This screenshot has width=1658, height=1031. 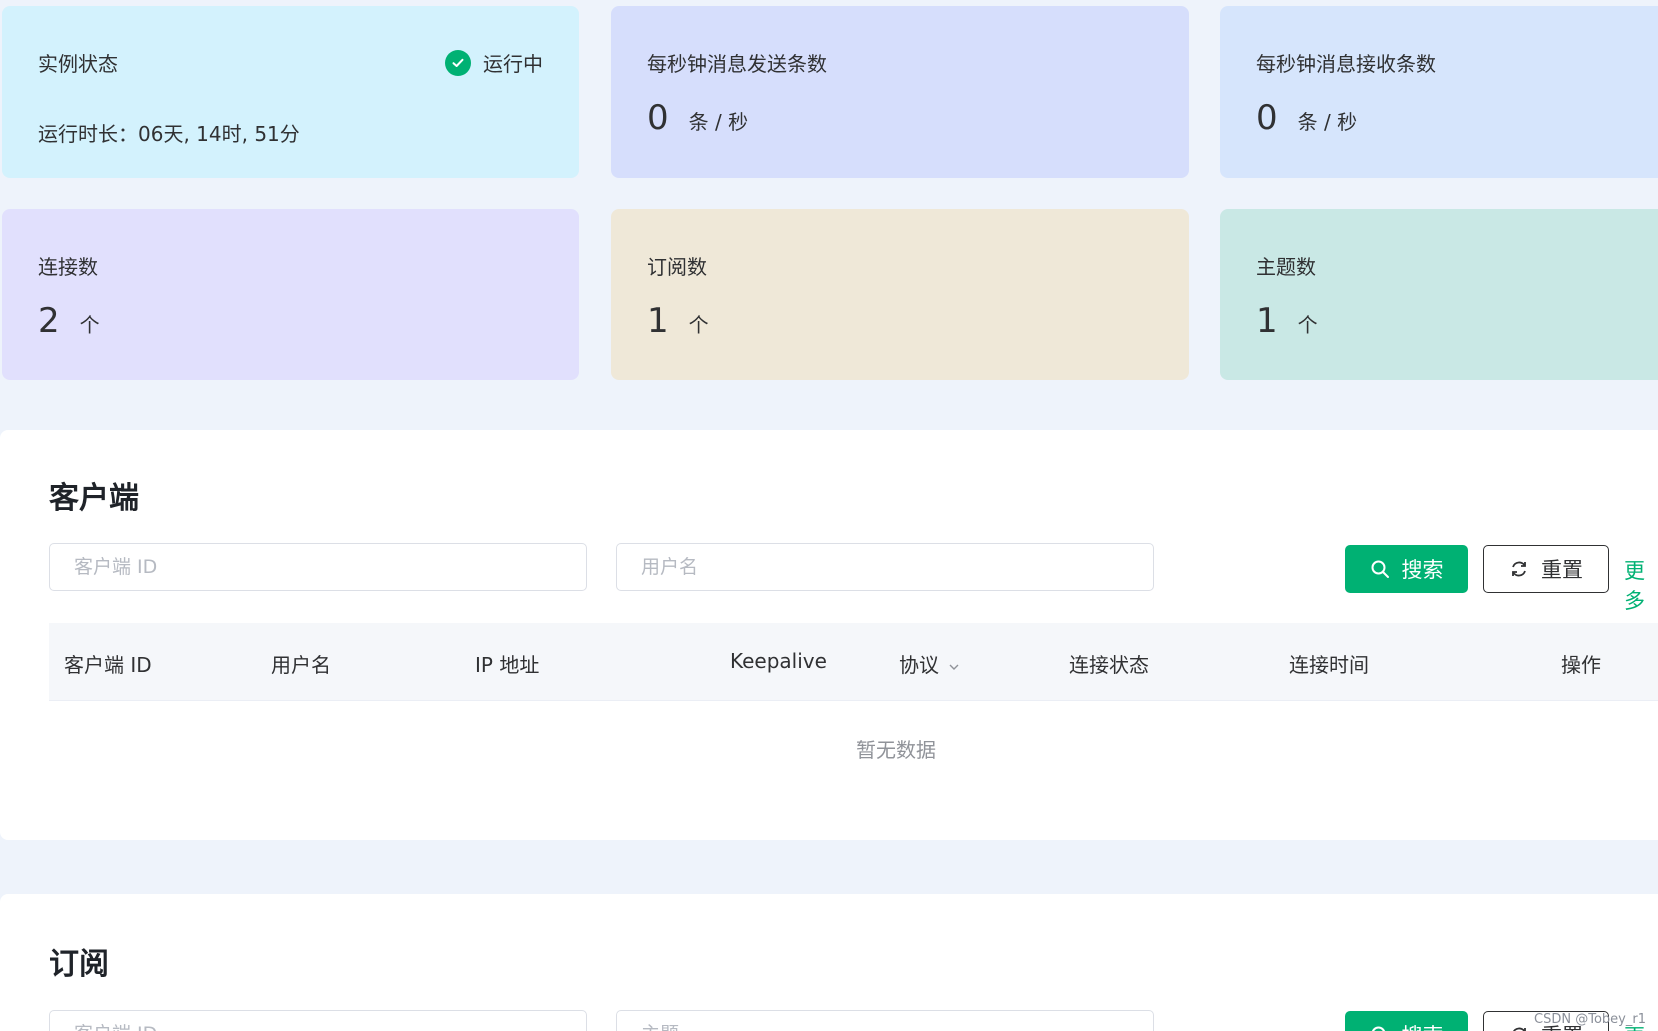 I want to click on topics-label: 主题数, so click(x=1286, y=267).